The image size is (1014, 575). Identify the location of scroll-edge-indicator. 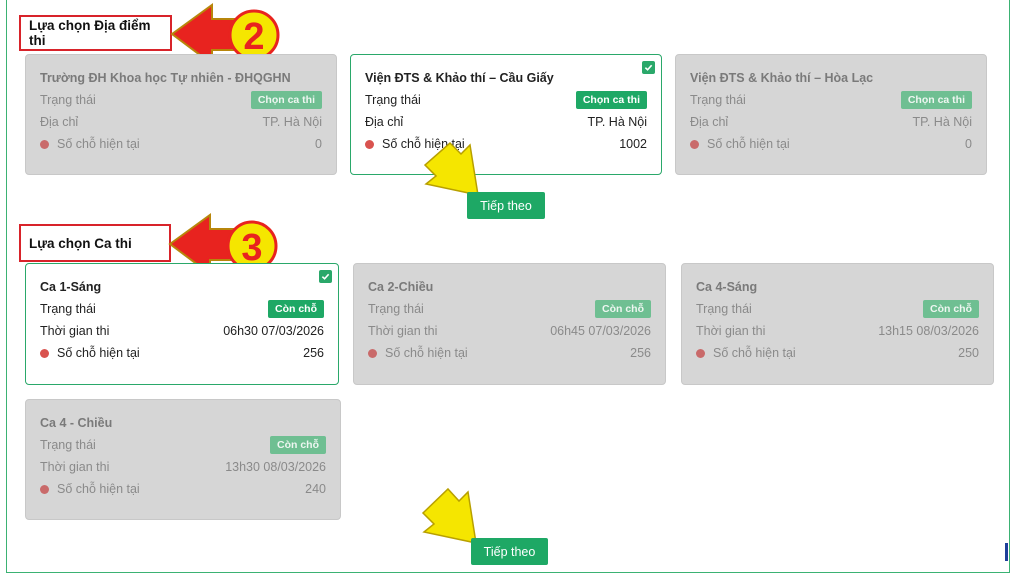
(1006, 552).